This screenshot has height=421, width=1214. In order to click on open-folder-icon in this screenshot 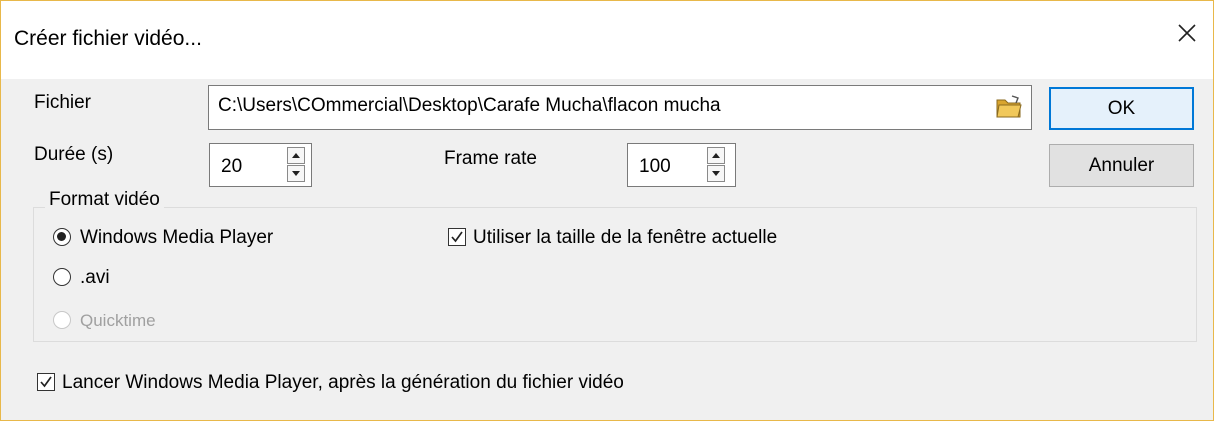, I will do `click(1009, 106)`.